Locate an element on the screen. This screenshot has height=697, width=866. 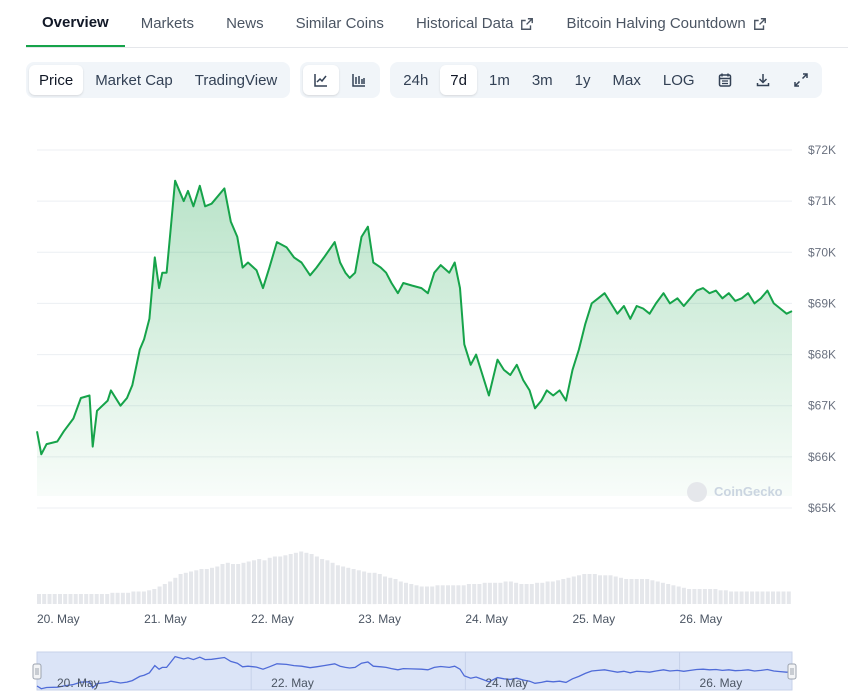
calendar-button is located at coordinates (725, 80).